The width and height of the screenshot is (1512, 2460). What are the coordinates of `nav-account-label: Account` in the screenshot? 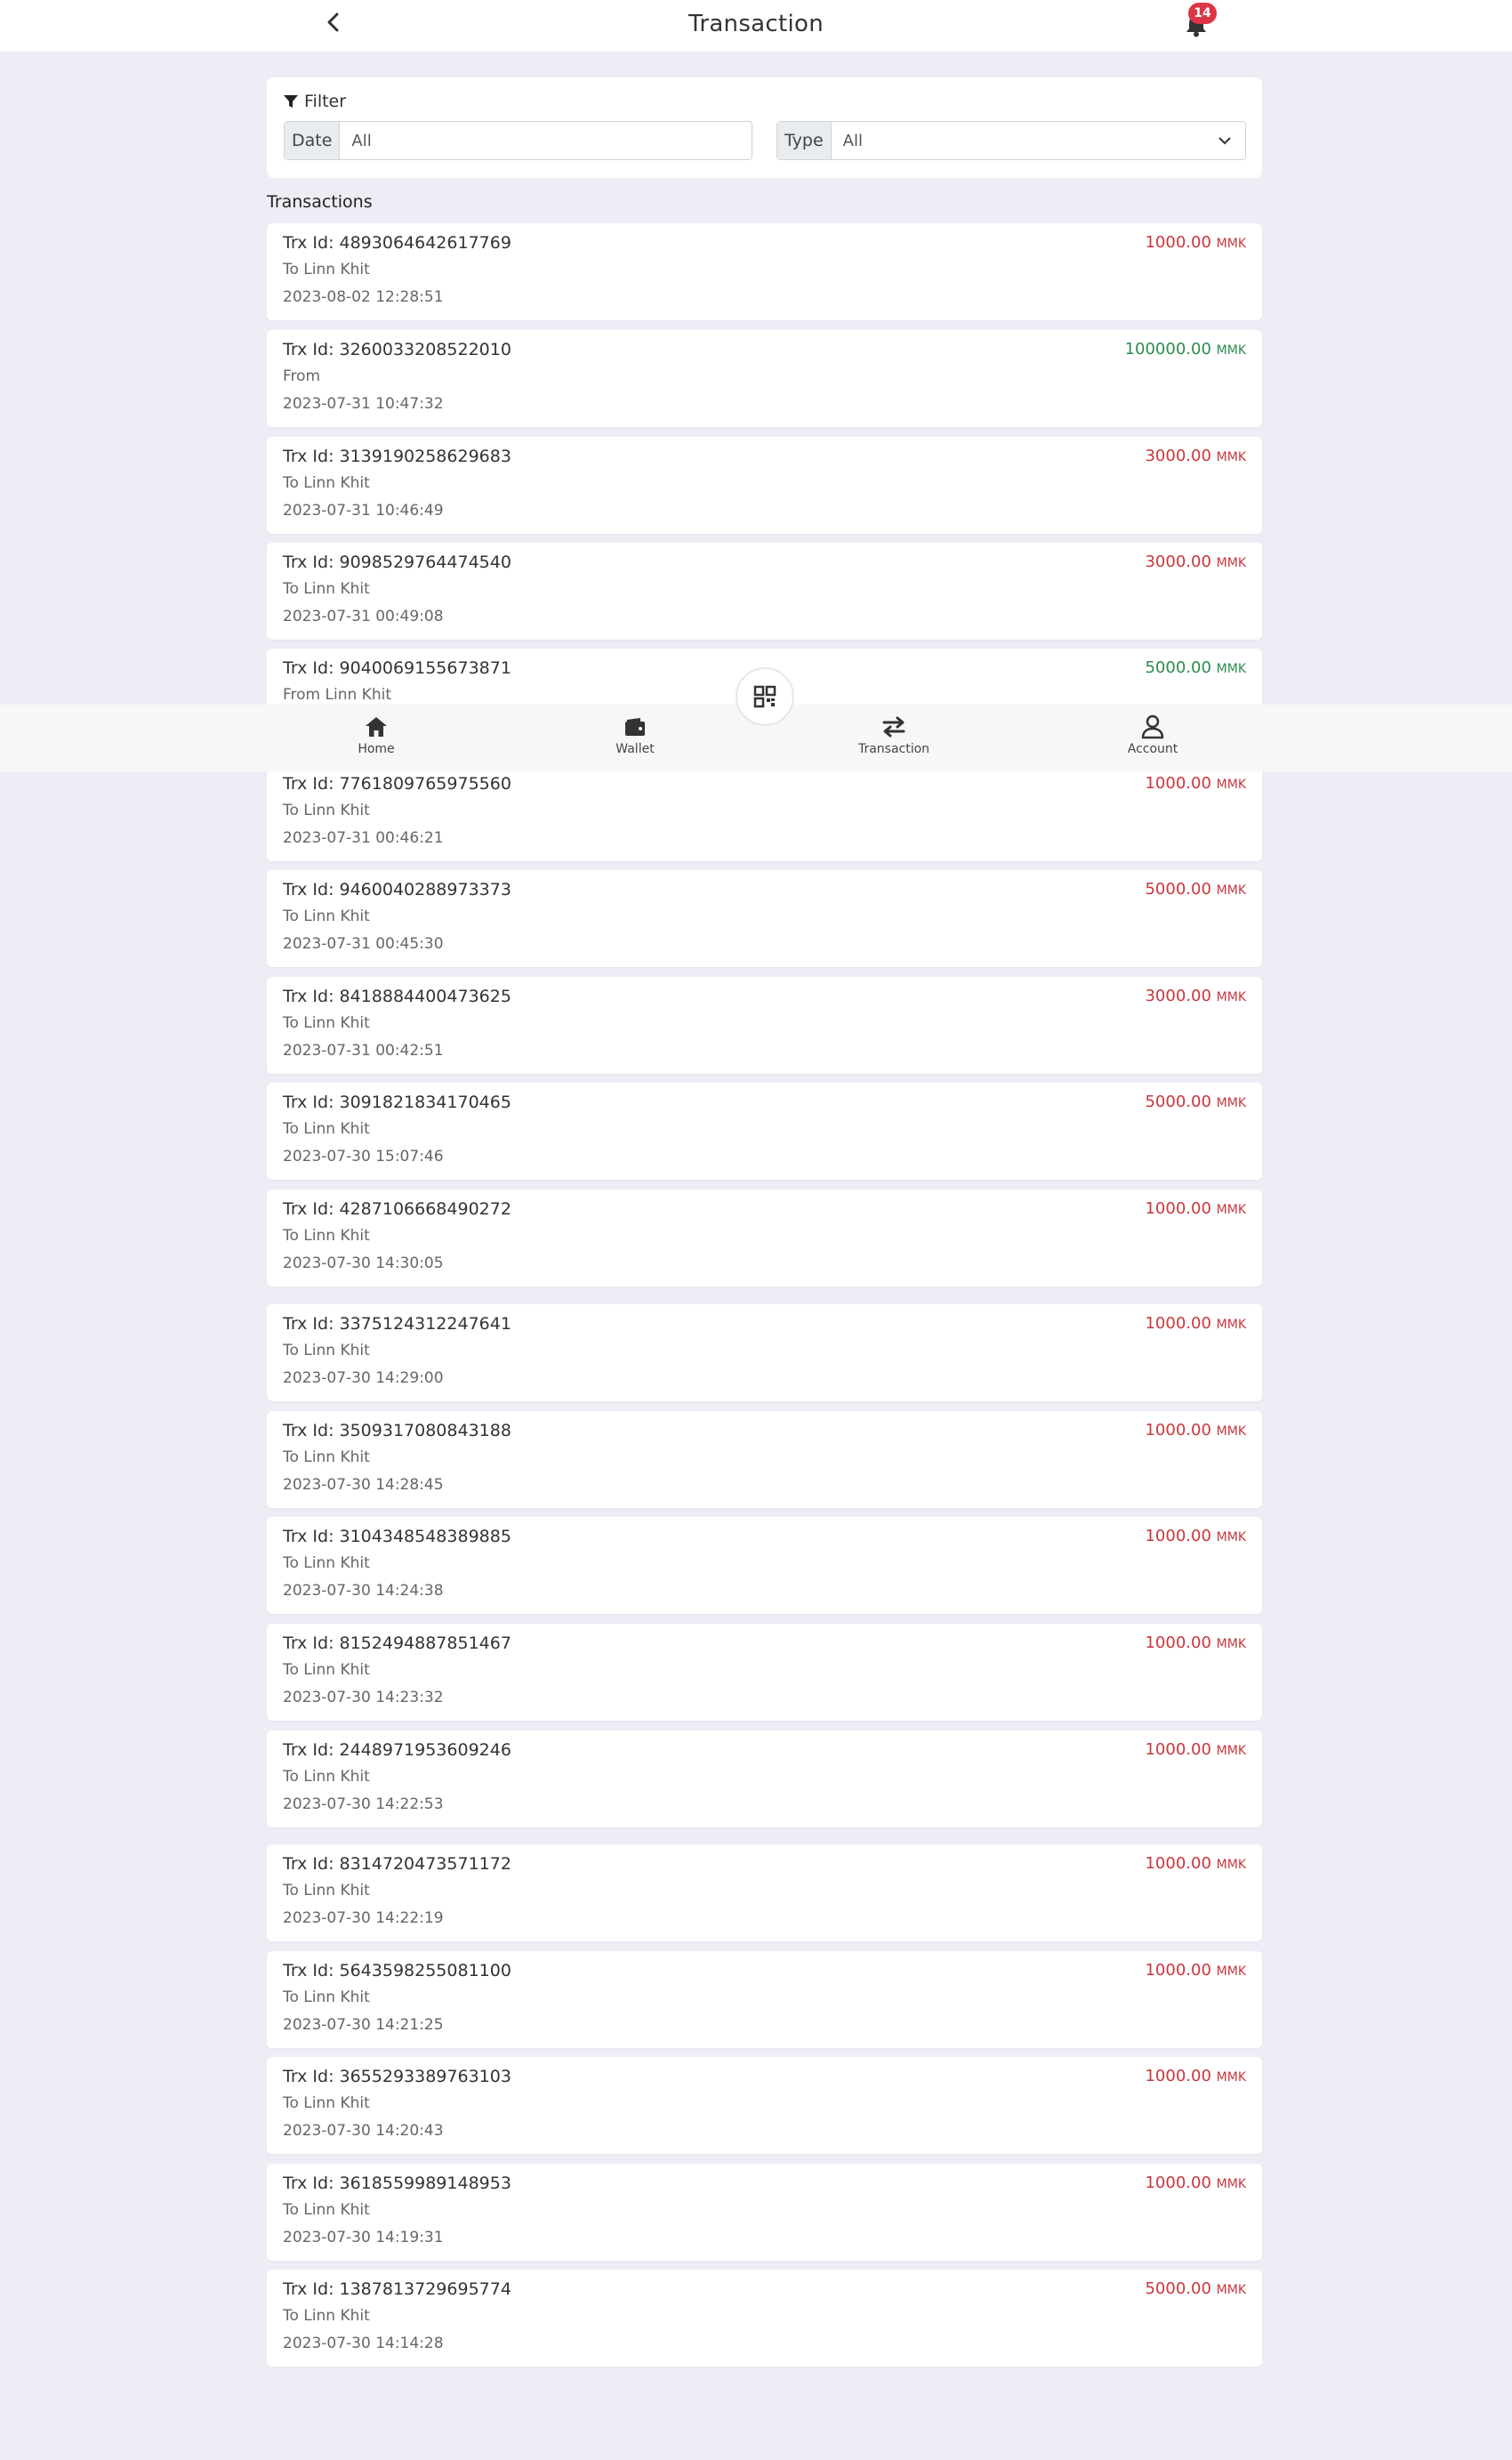 It's located at (1153, 749).